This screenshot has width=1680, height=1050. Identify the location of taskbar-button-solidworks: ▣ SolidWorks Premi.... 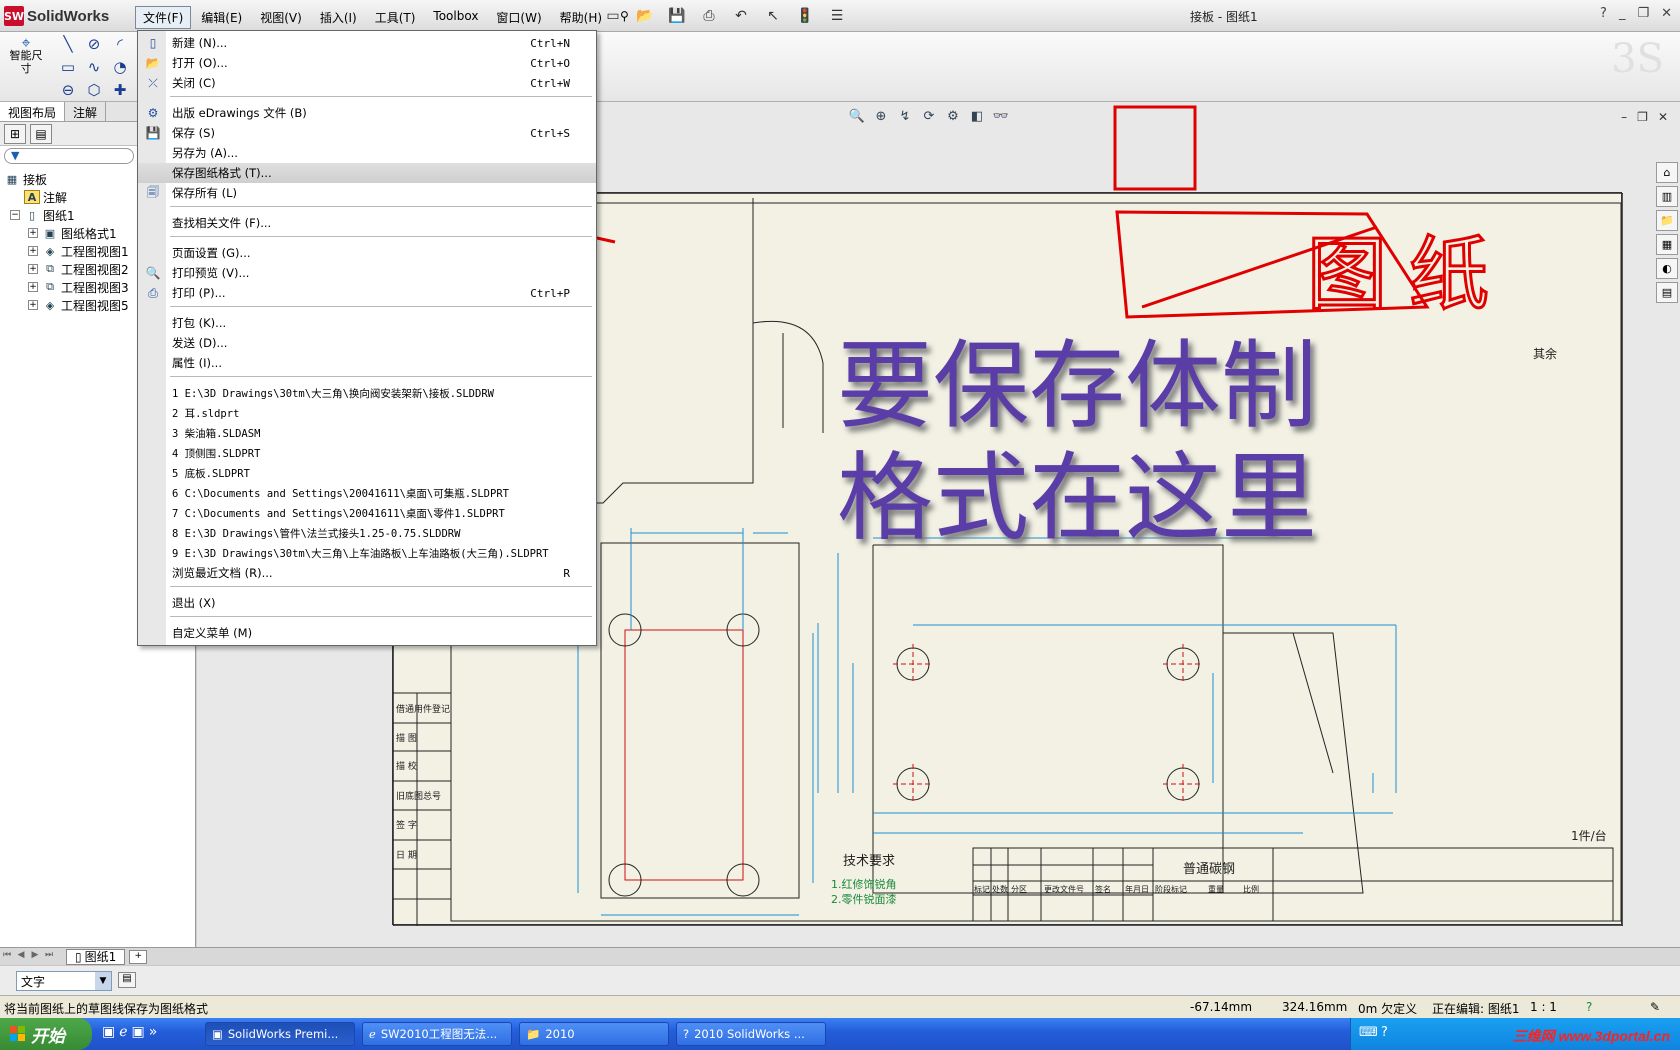
(280, 1034).